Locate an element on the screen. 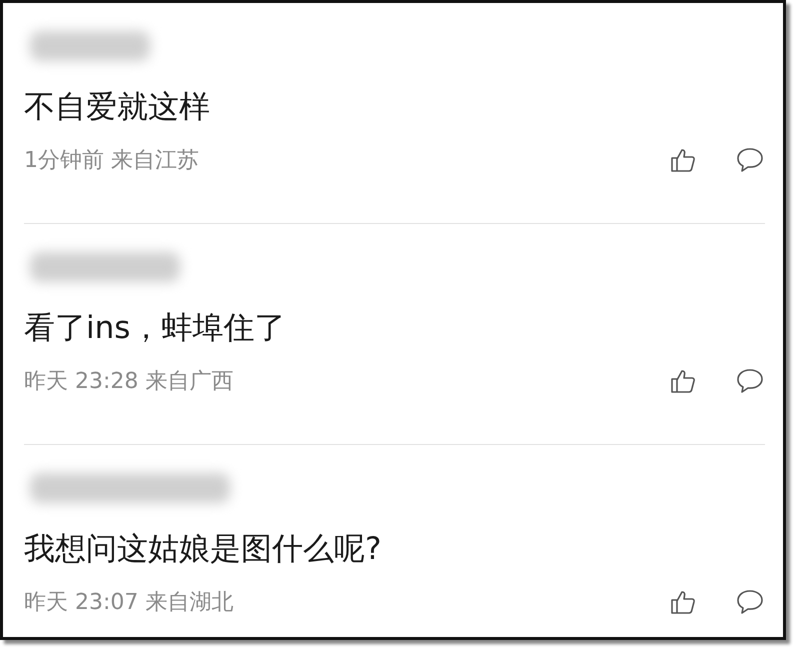 The height and width of the screenshot is (654, 800). comment-text: 不自爱就这样 is located at coordinates (117, 107).